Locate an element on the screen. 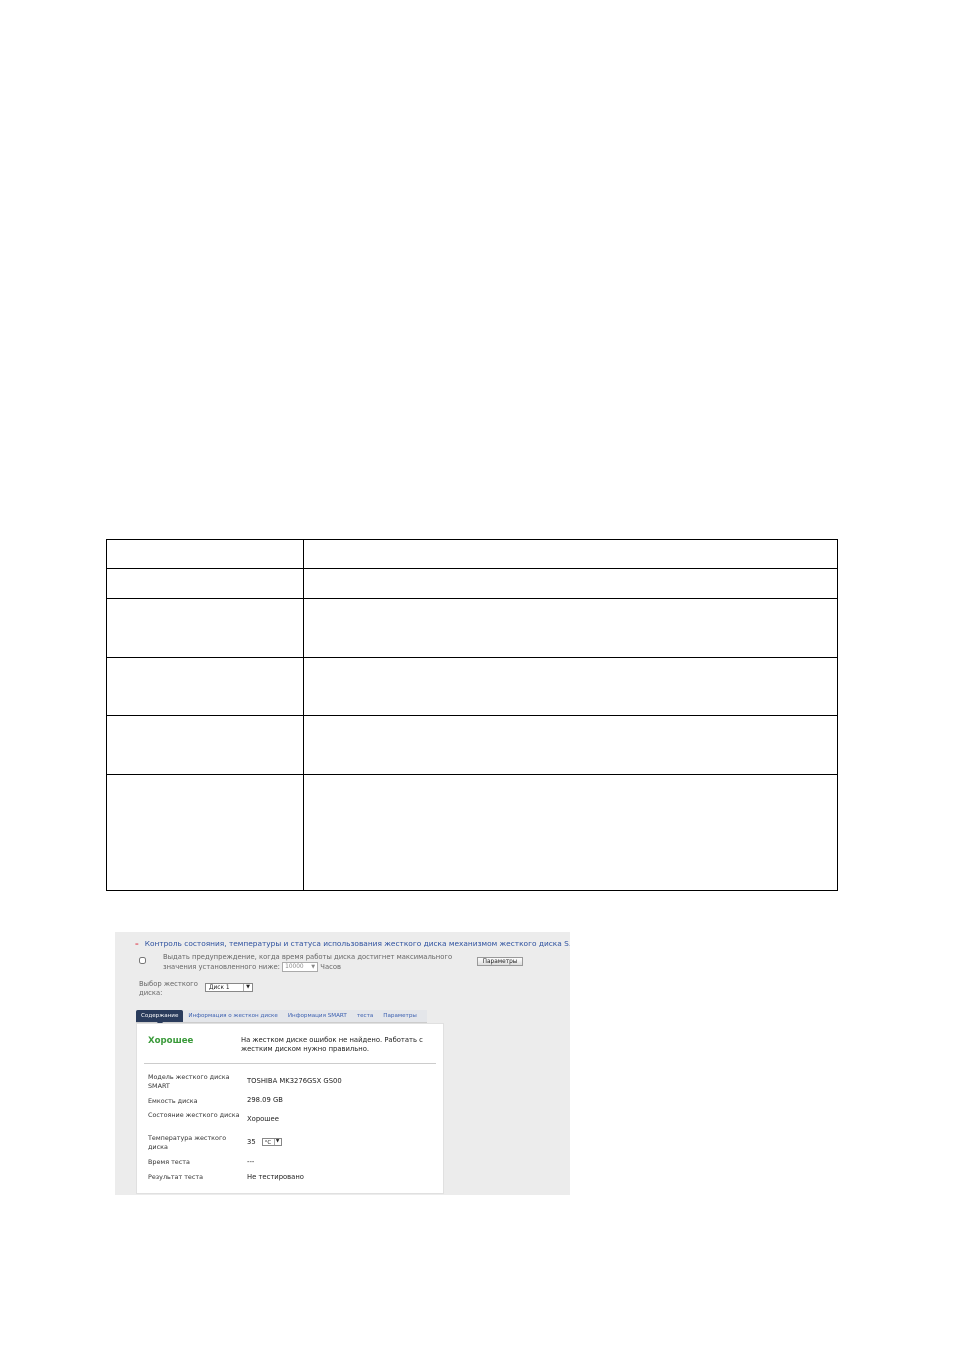 Image resolution: width=954 pixels, height=1350 pixels. collapse-icon: – is located at coordinates (137, 943).